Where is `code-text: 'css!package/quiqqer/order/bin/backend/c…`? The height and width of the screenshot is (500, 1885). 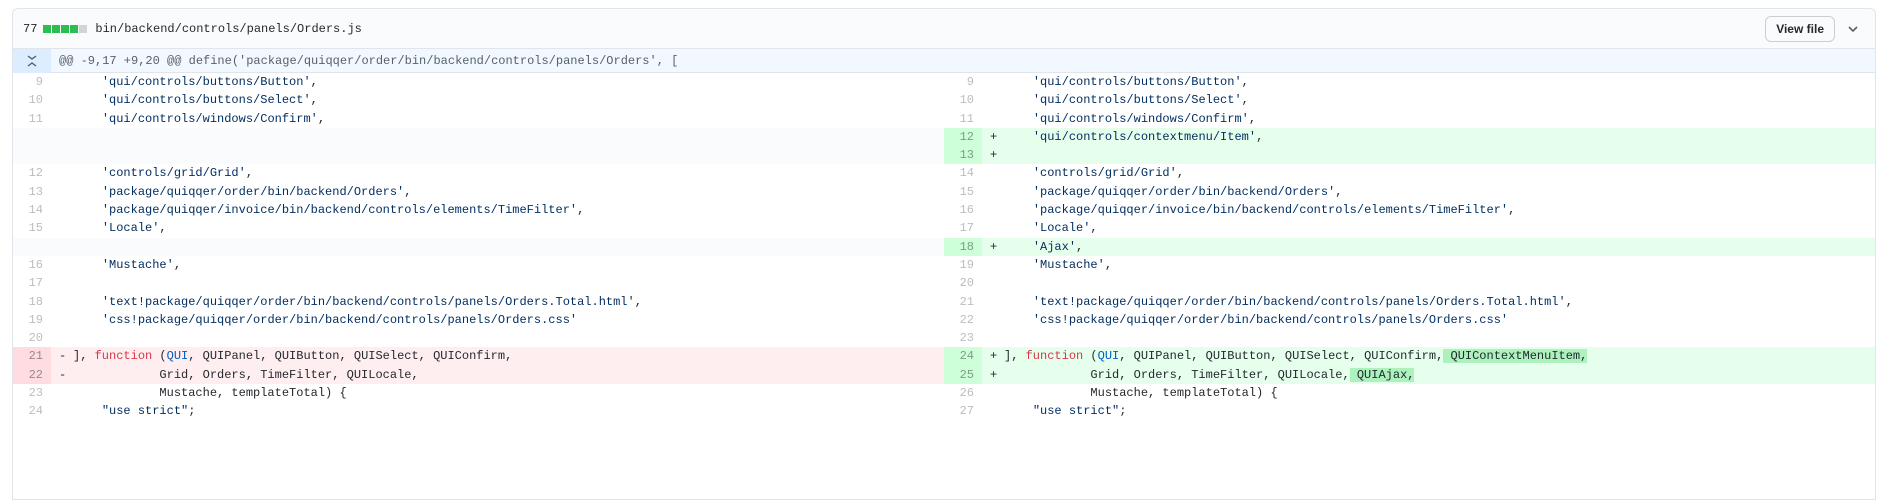
code-text: 'css!package/quiqqer/order/bin/backend/c… is located at coordinates (1270, 319).